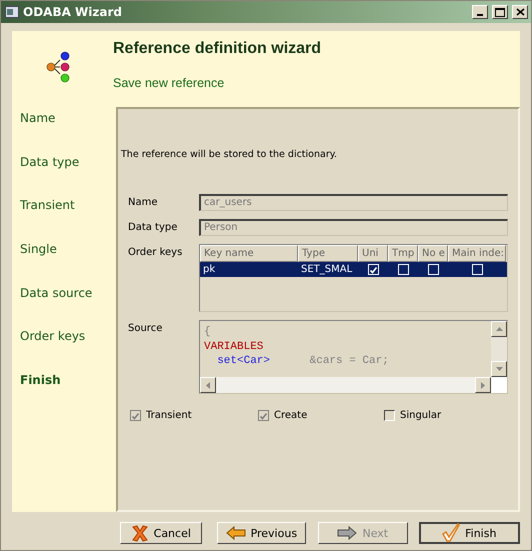  I want to click on column-header: Tmp, so click(403, 253).